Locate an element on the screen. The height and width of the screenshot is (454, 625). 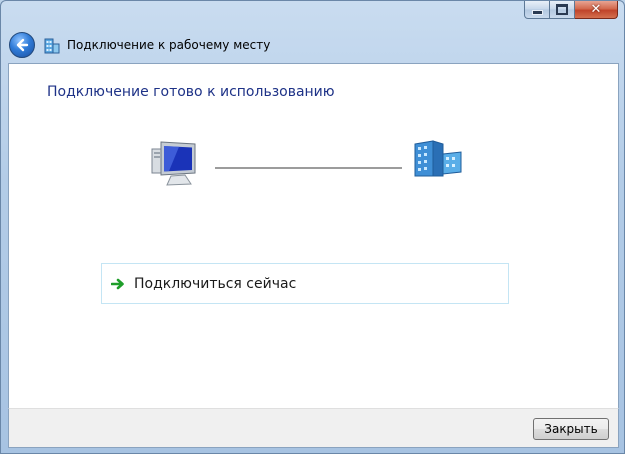
close-button: Закрыть is located at coordinates (571, 429).